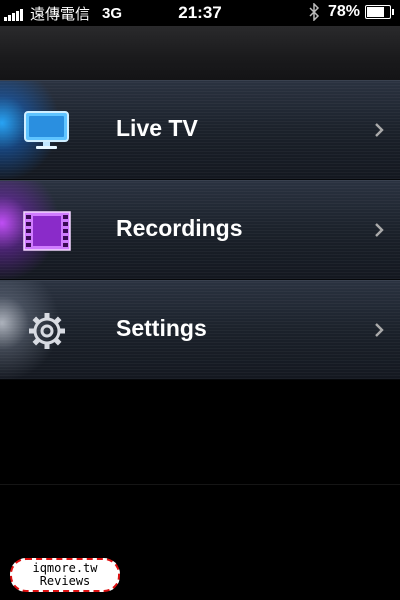 The image size is (400, 600). I want to click on tv-icon, so click(46, 130).